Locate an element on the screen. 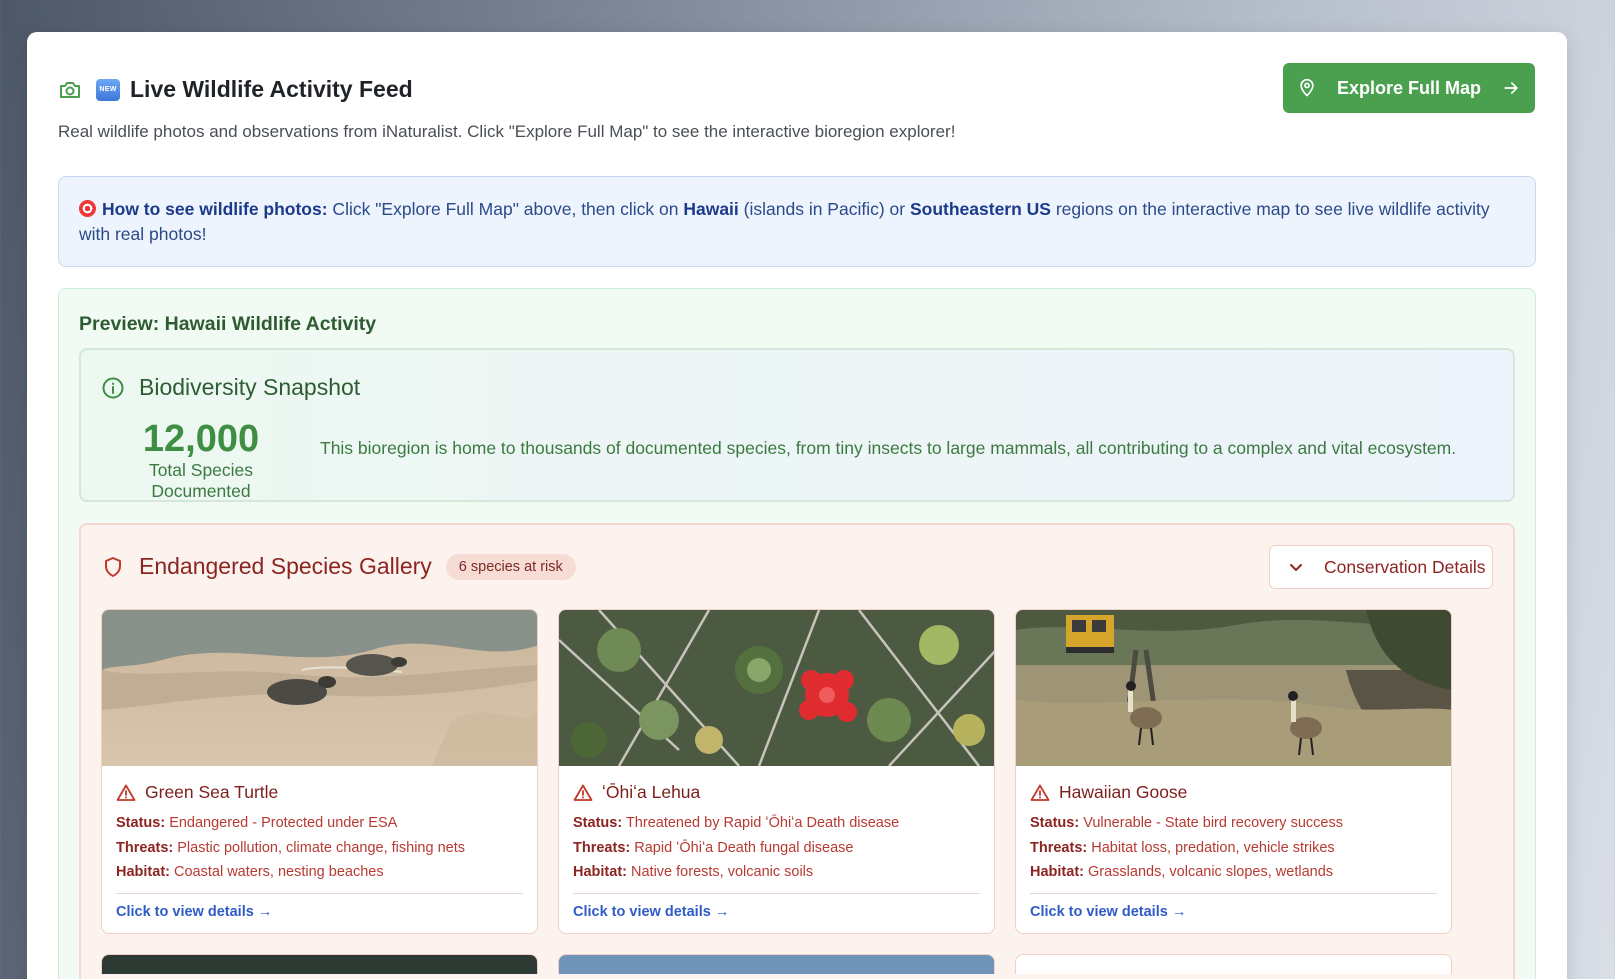  explore-full-map-button: Explore Full Map is located at coordinates (1409, 88).